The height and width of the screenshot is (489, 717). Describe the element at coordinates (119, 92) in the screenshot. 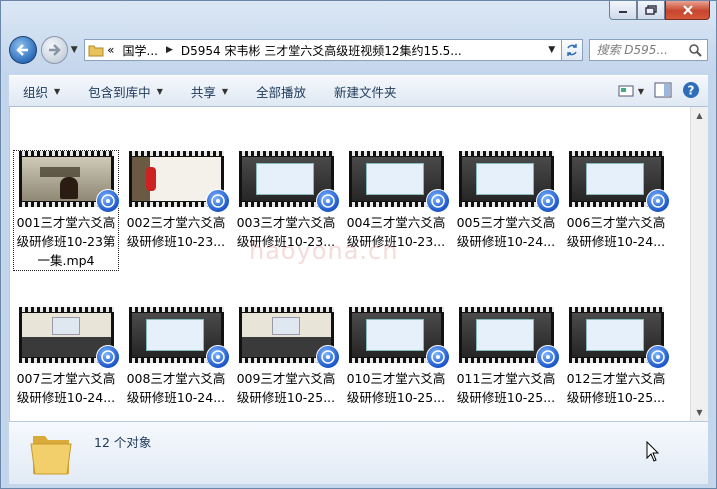

I see `include-library-label: 包含到库中` at that location.